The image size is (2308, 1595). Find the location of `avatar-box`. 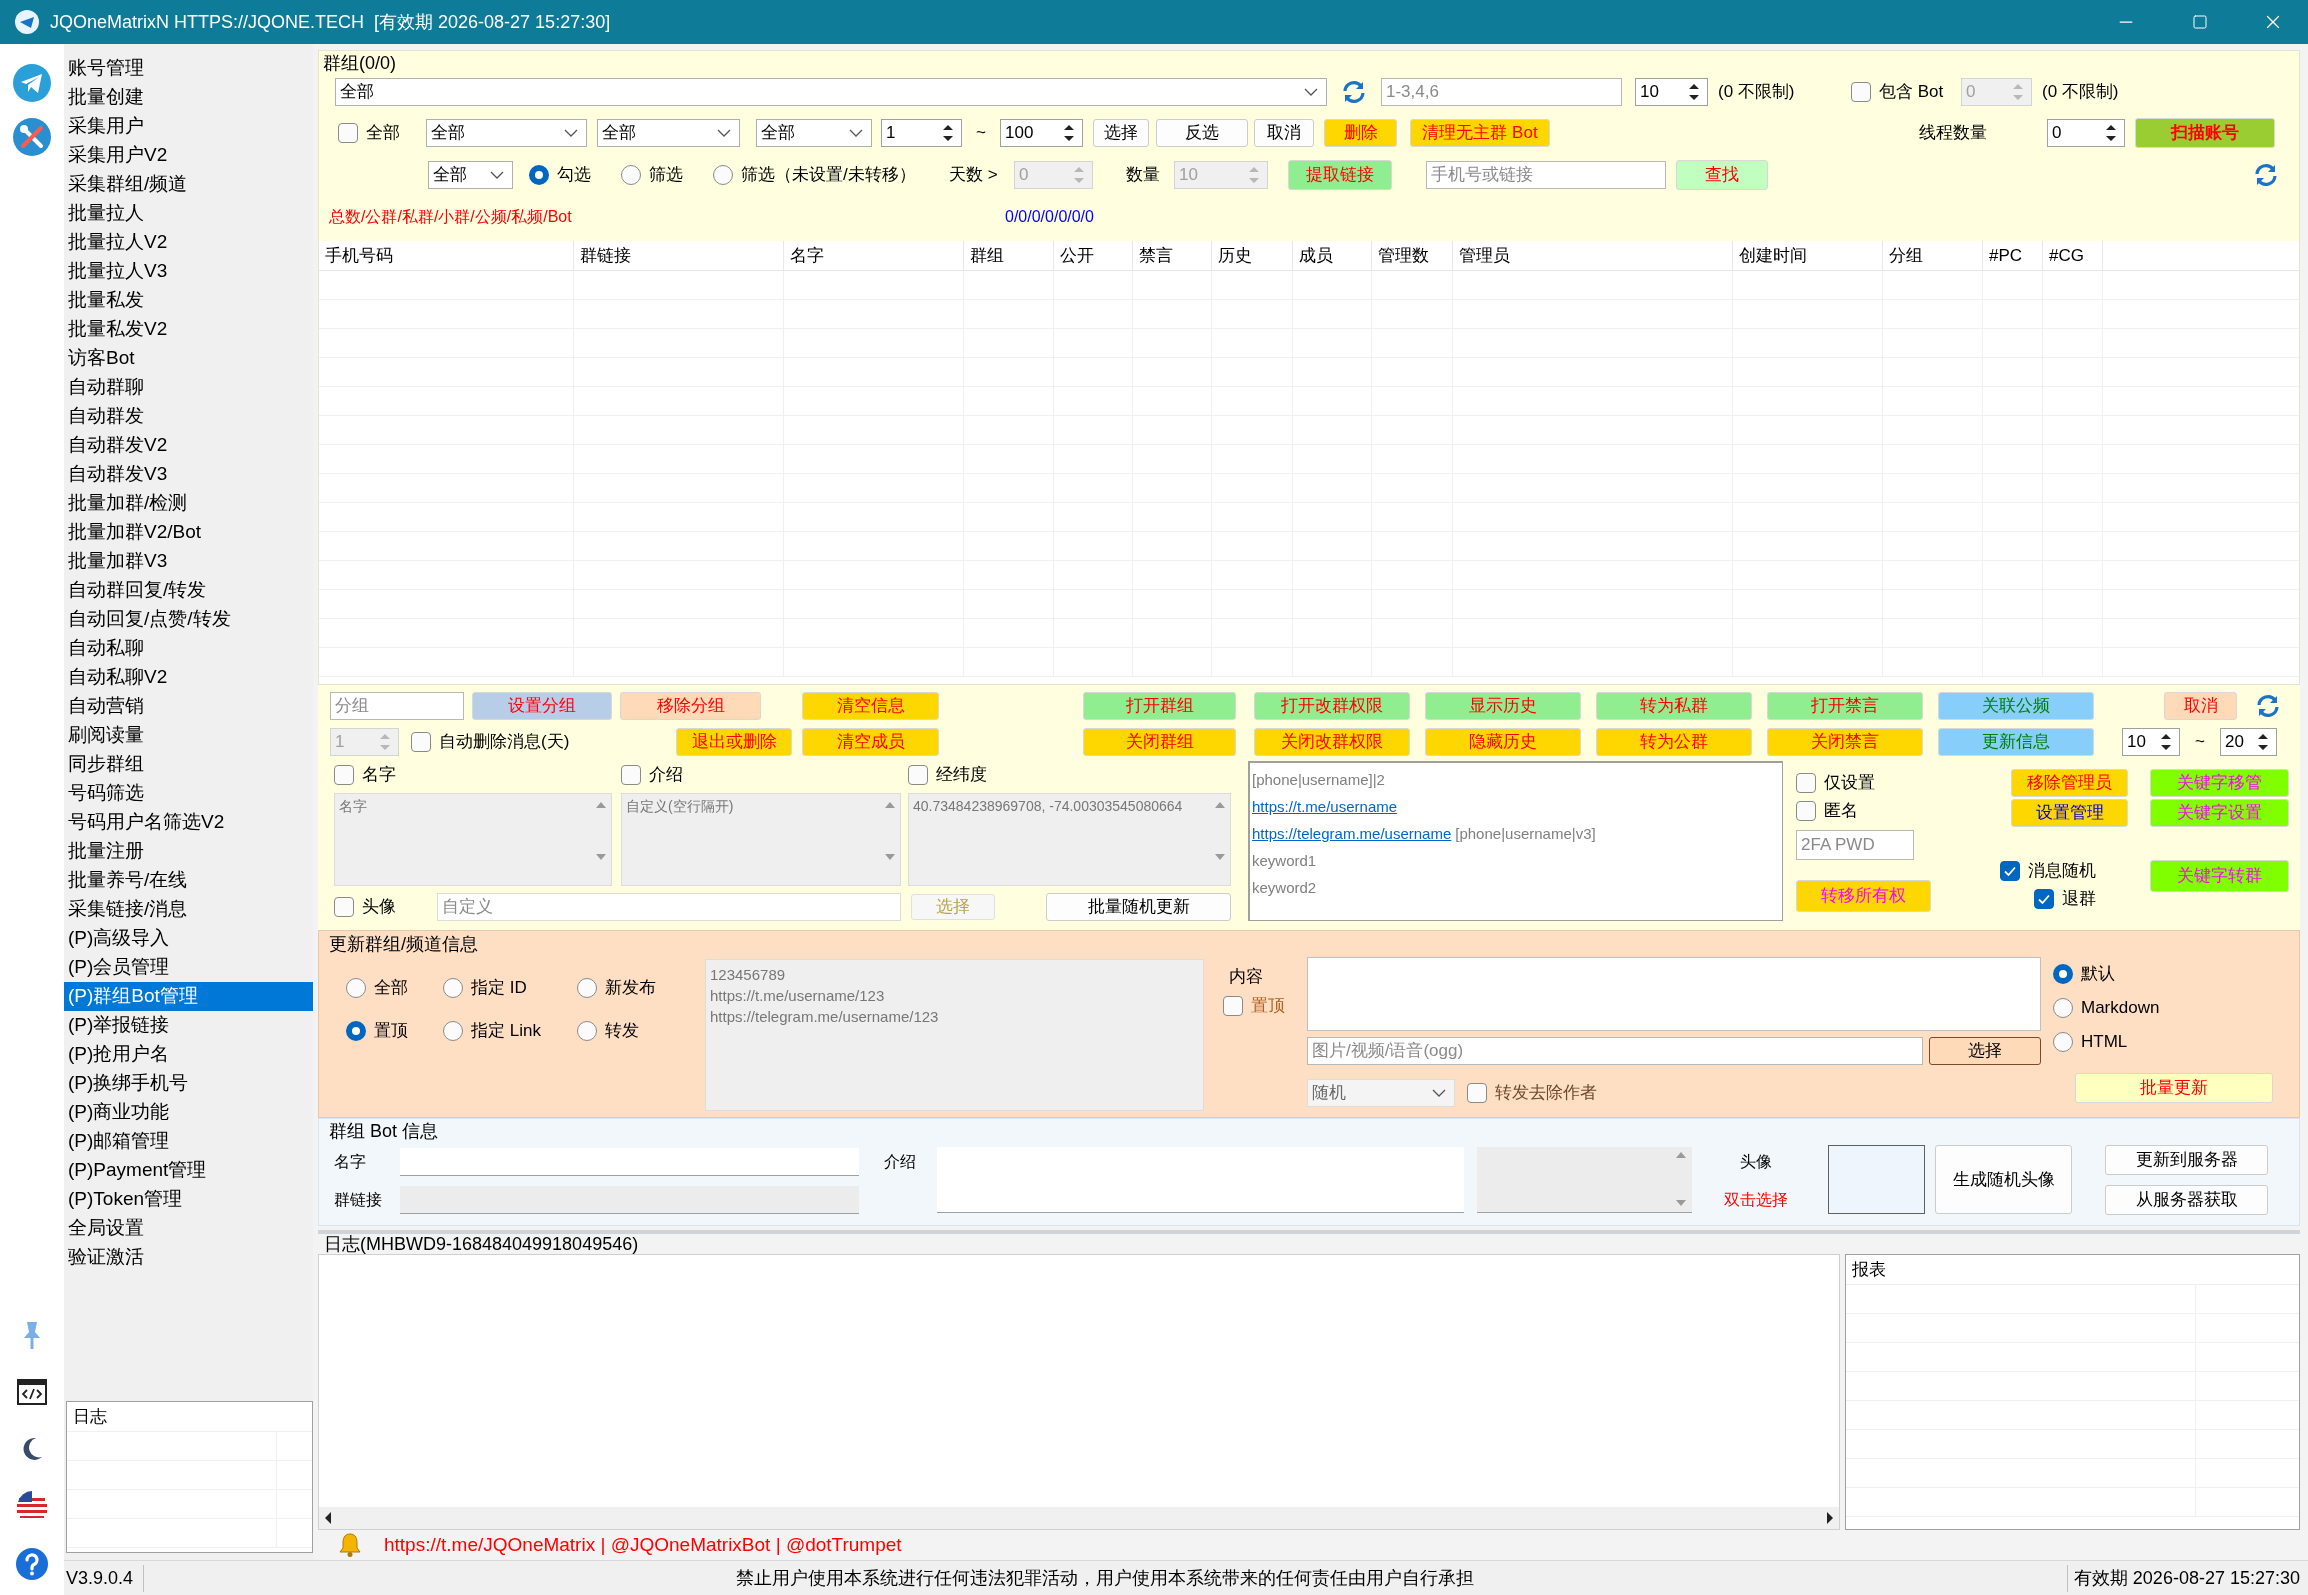

avatar-box is located at coordinates (1876, 1179).